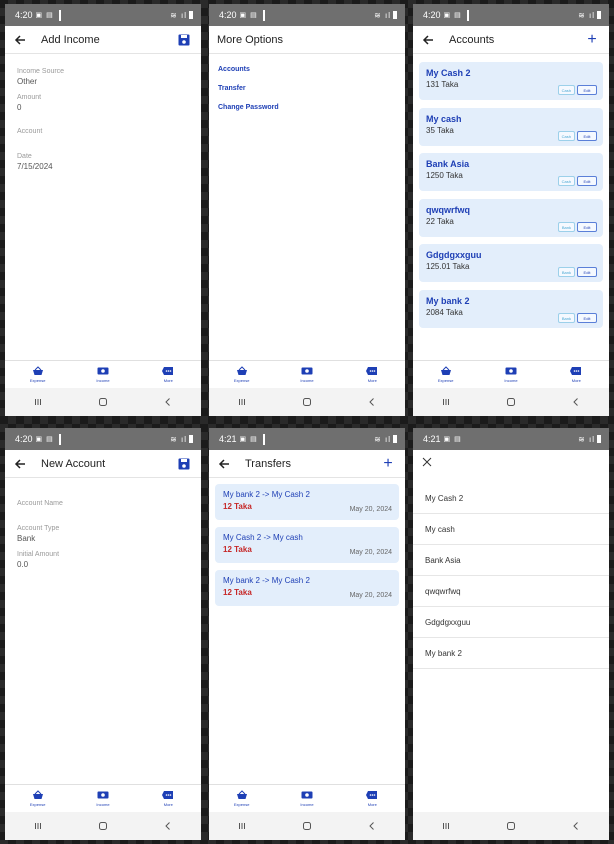 The height and width of the screenshot is (844, 614). I want to click on account-field: Account, so click(103, 136).